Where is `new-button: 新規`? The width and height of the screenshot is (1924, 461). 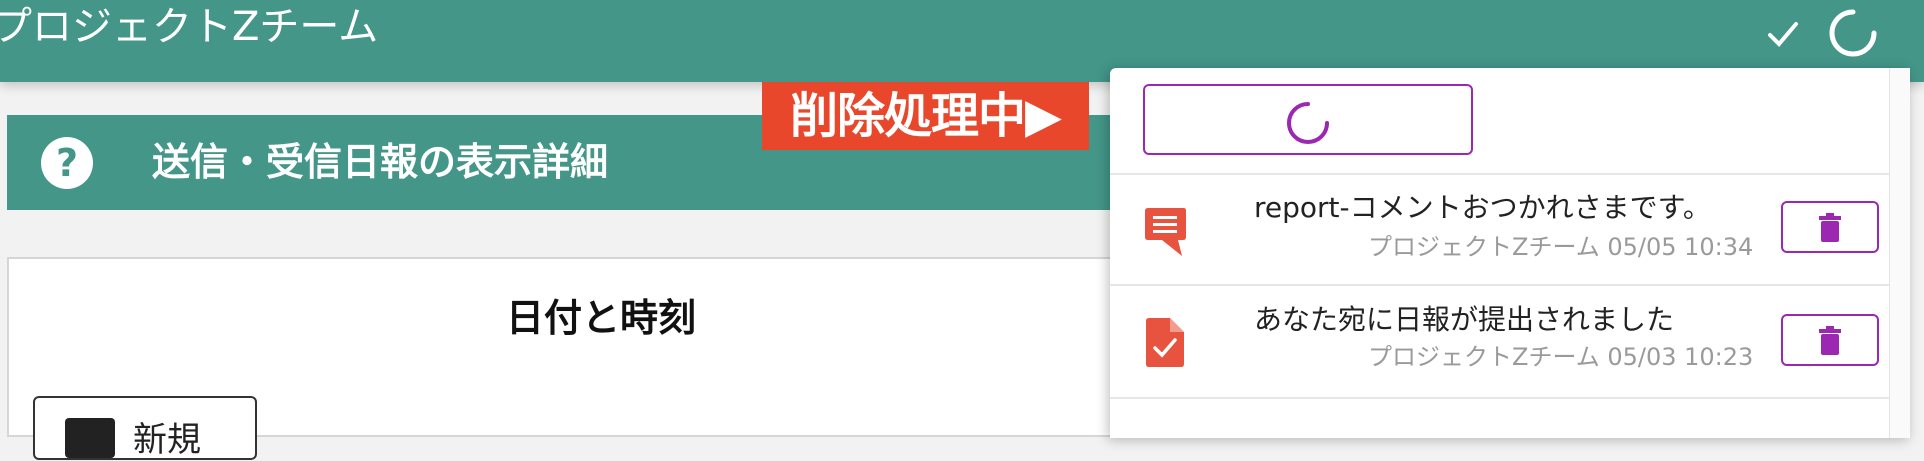
new-button: 新規 is located at coordinates (145, 428).